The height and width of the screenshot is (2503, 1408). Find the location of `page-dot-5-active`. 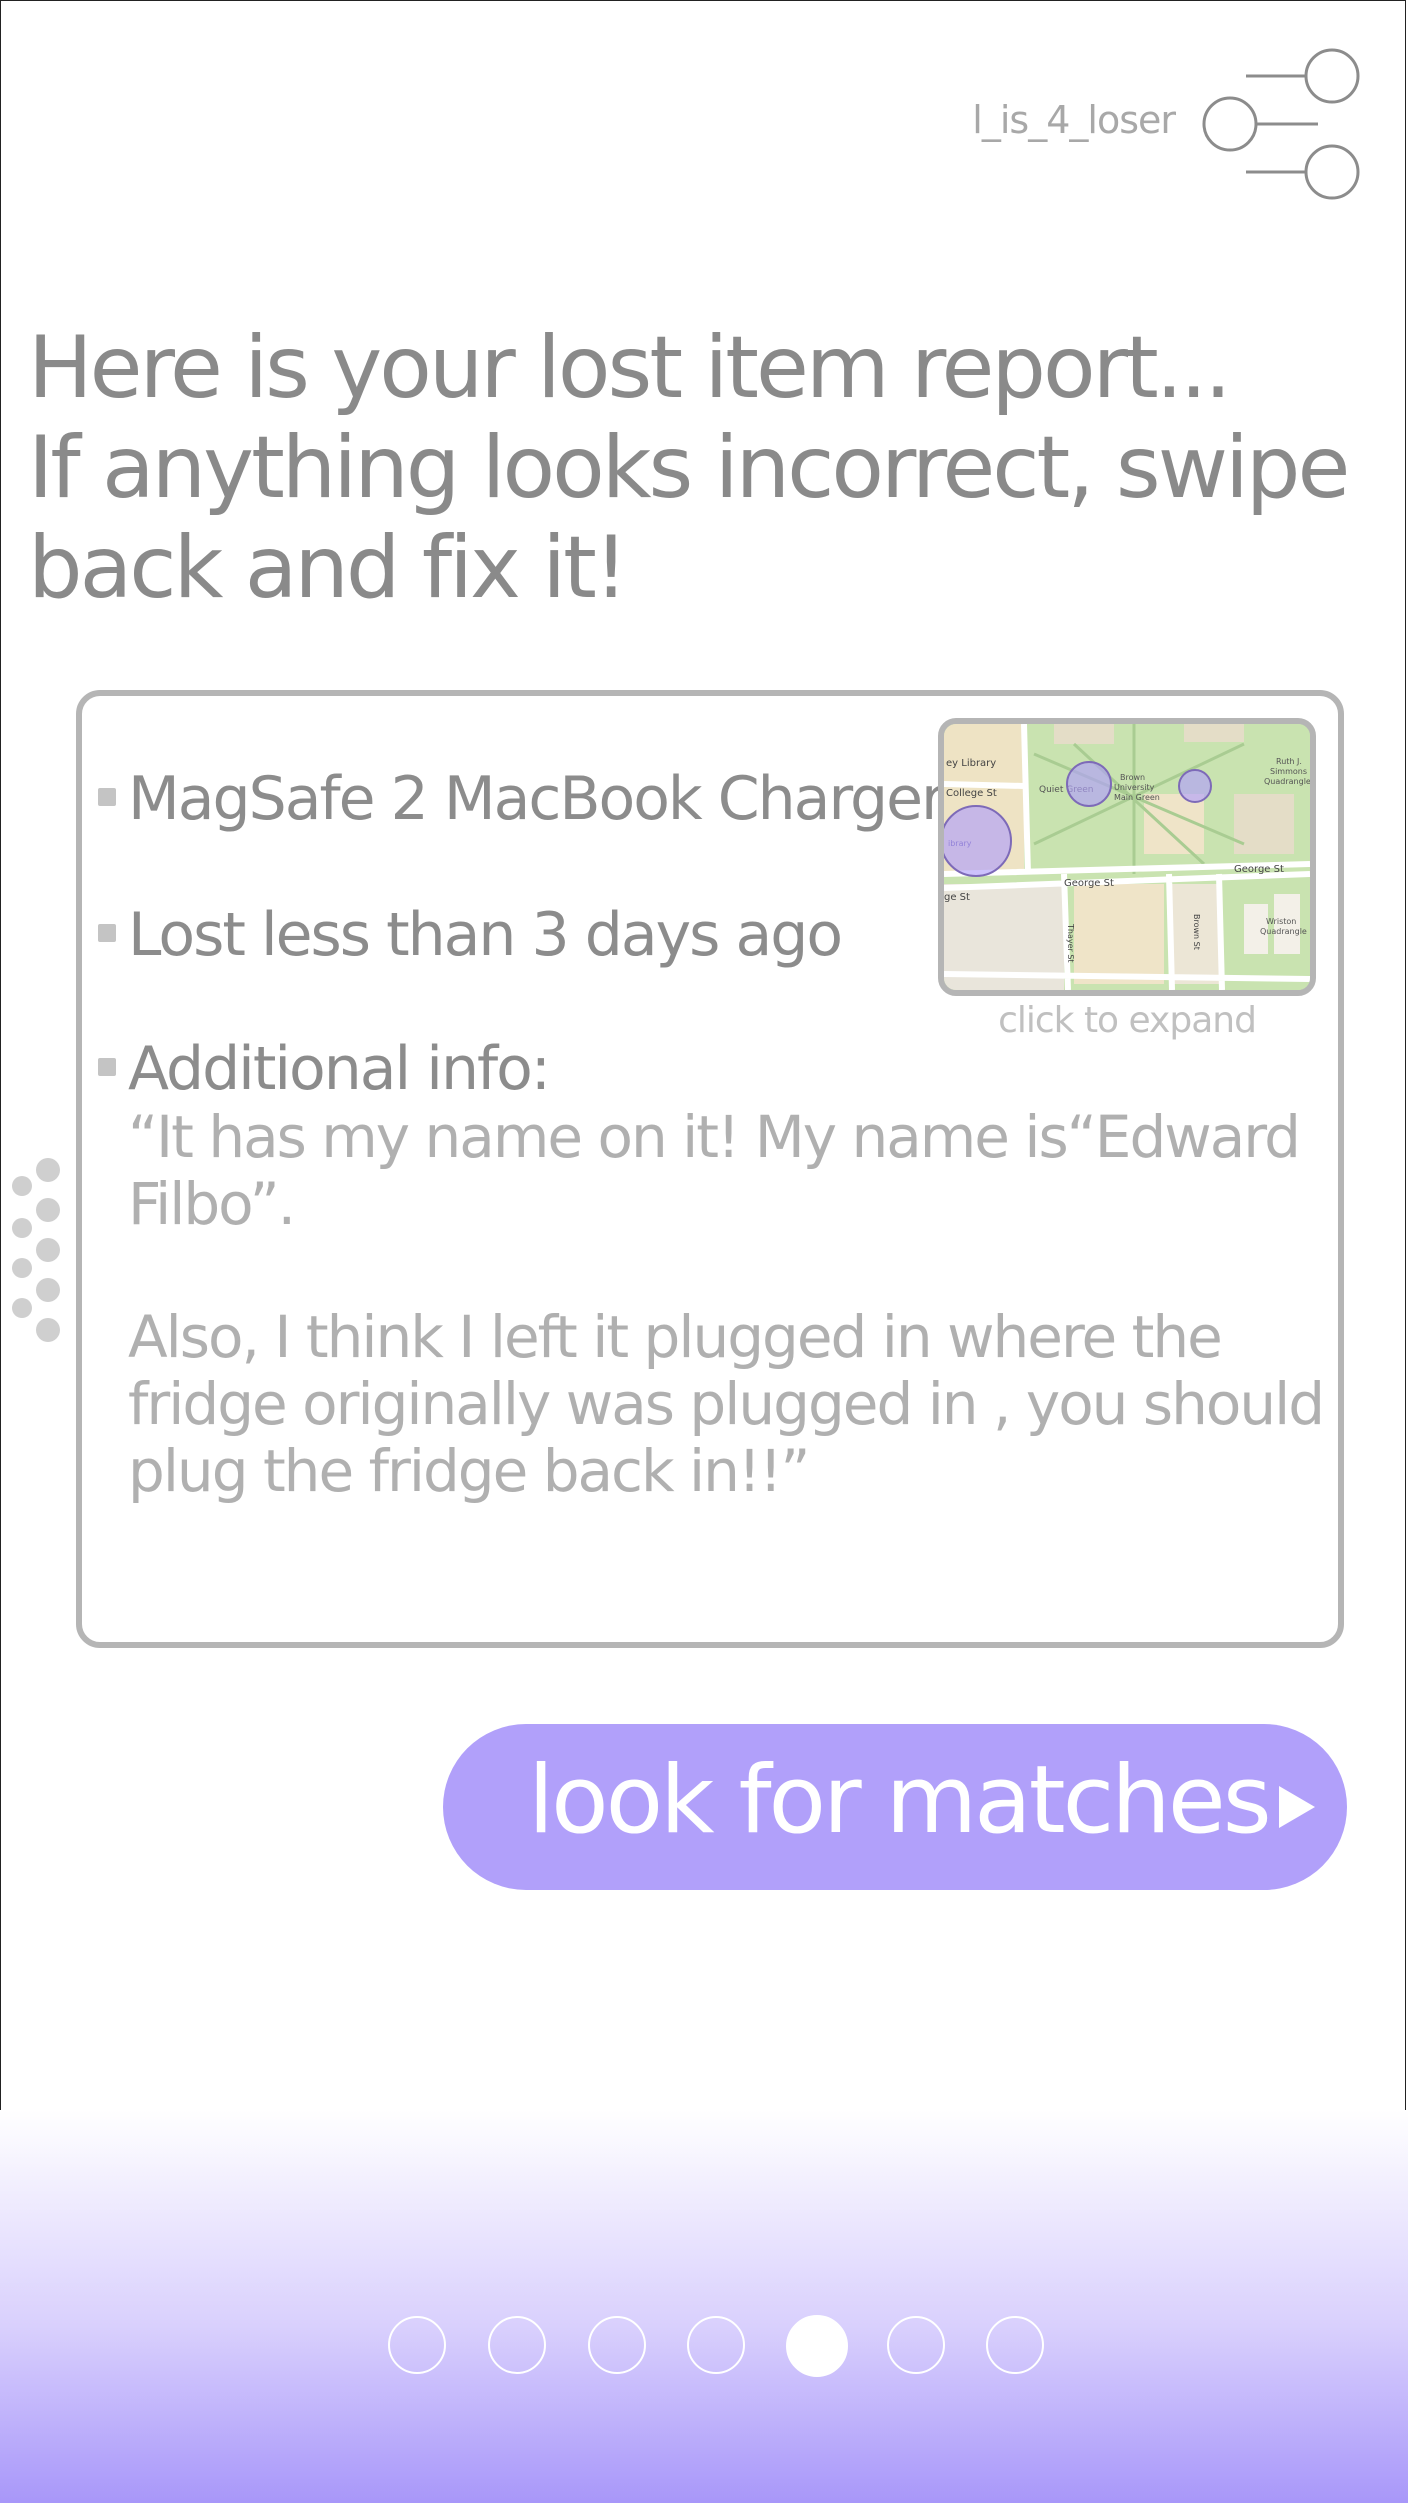

page-dot-5-active is located at coordinates (817, 2346).